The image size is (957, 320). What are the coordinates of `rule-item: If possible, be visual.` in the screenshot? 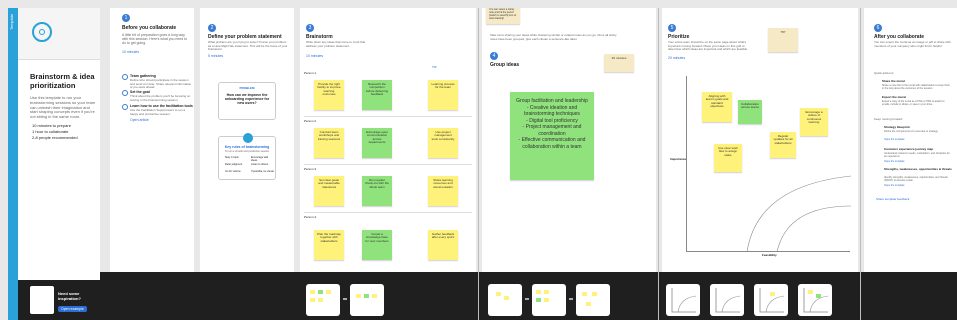 It's located at (263, 171).